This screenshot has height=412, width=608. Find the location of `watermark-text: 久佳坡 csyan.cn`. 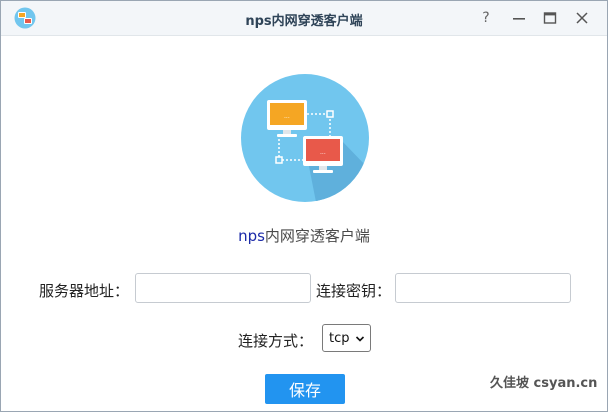

watermark-text: 久佳坡 csyan.cn is located at coordinates (544, 383).